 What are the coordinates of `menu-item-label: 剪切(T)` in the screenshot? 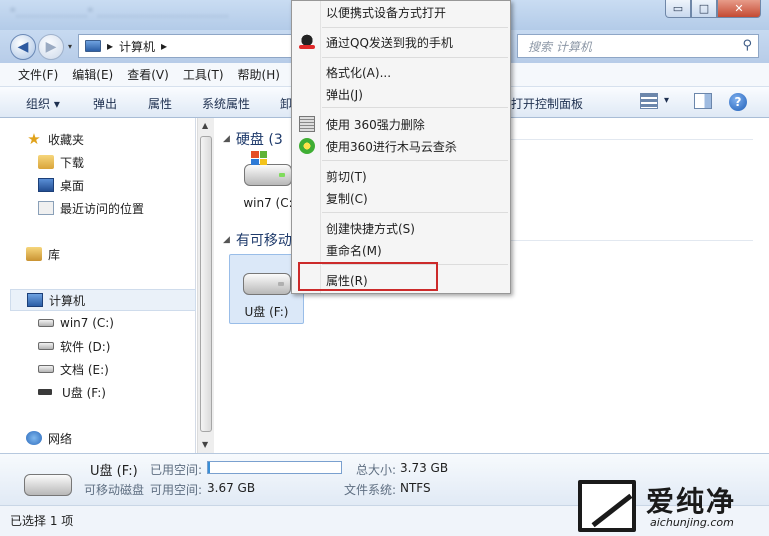 It's located at (346, 176).